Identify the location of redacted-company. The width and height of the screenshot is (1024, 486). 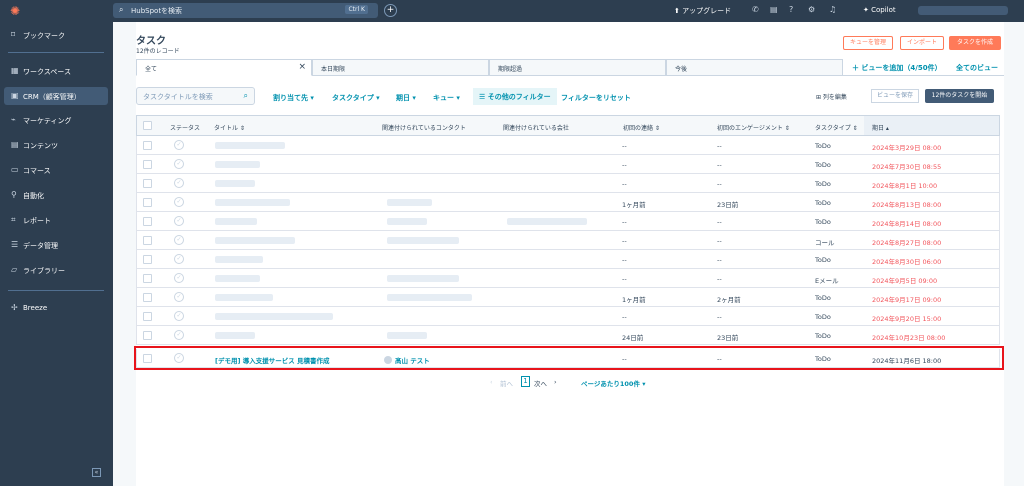
(547, 221).